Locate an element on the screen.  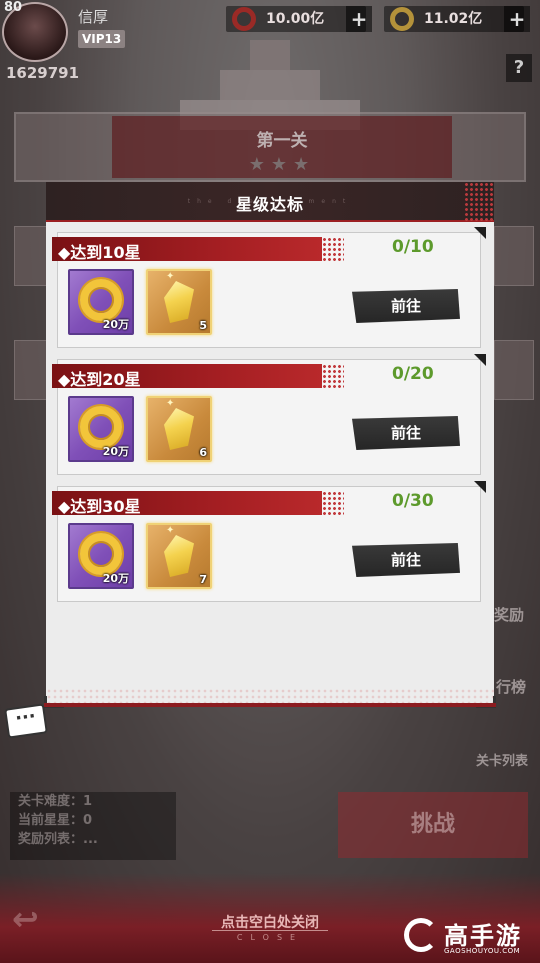
reward-item-crystal: ✦ 5 is located at coordinates (179, 302).